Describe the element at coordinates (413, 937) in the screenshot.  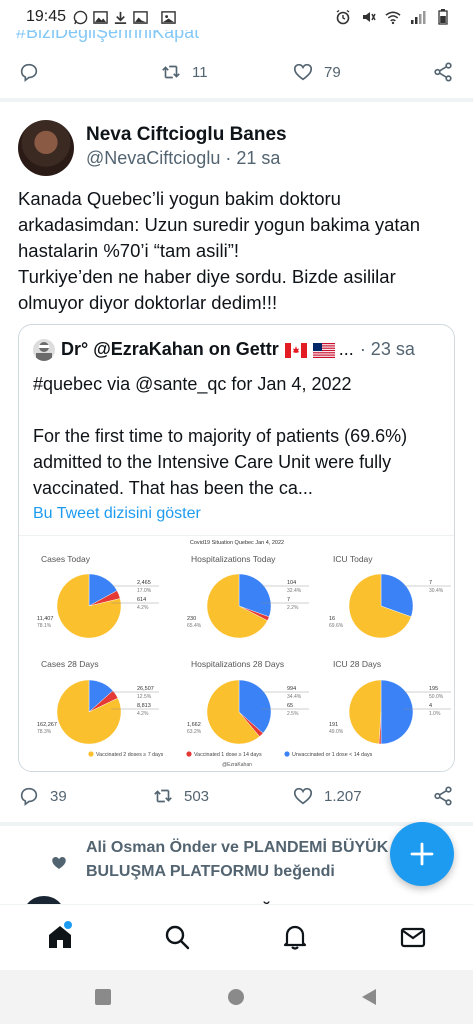
I see `mail-icon` at that location.